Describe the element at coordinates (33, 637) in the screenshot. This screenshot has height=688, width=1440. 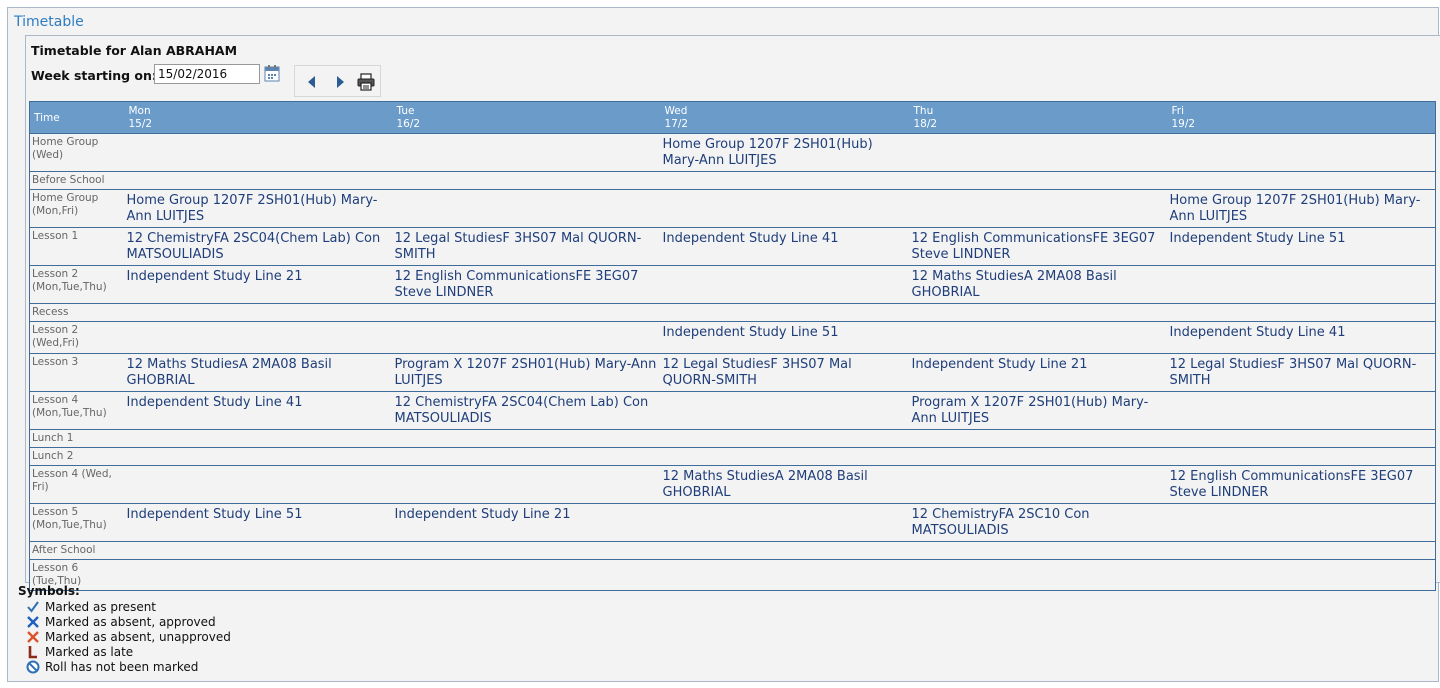
I see `cross-unapproved-icon` at that location.